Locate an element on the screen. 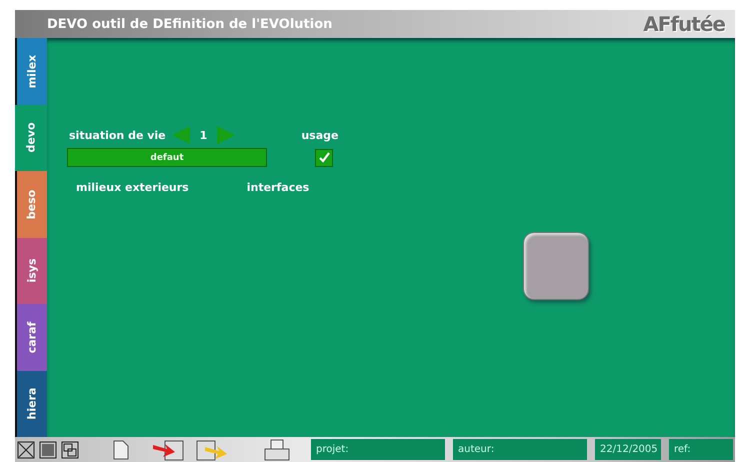 This screenshot has height=462, width=744. window-icon is located at coordinates (48, 449).